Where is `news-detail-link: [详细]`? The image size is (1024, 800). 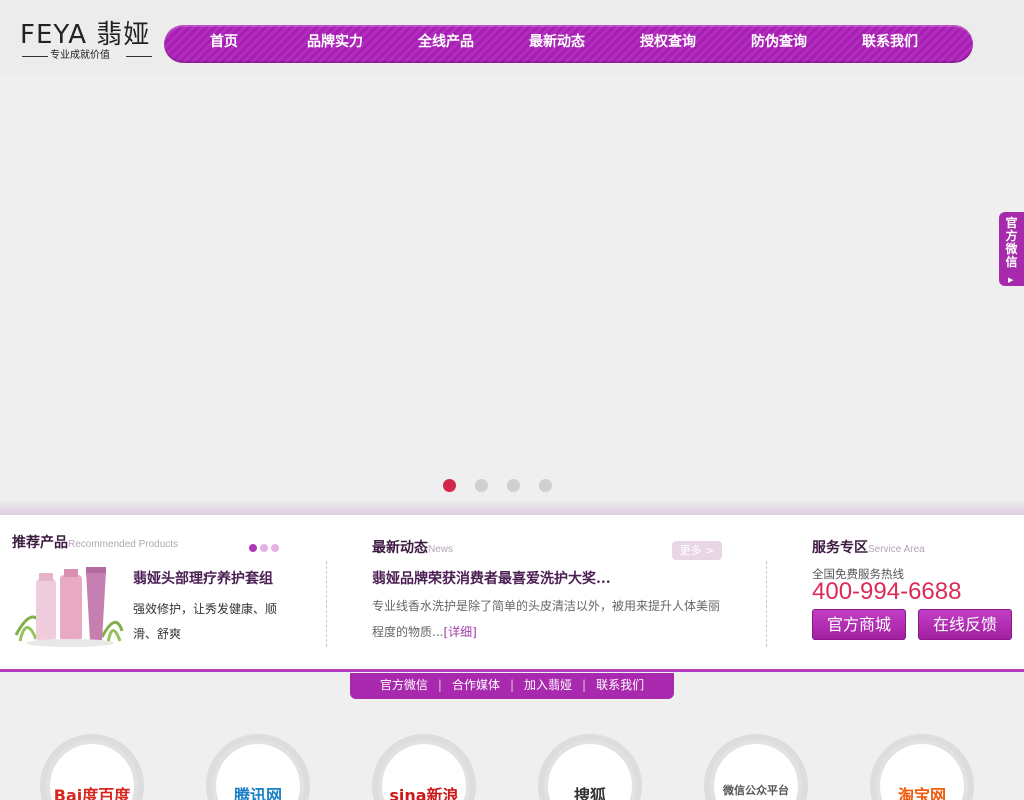
news-detail-link: [详细] is located at coordinates (459, 632).